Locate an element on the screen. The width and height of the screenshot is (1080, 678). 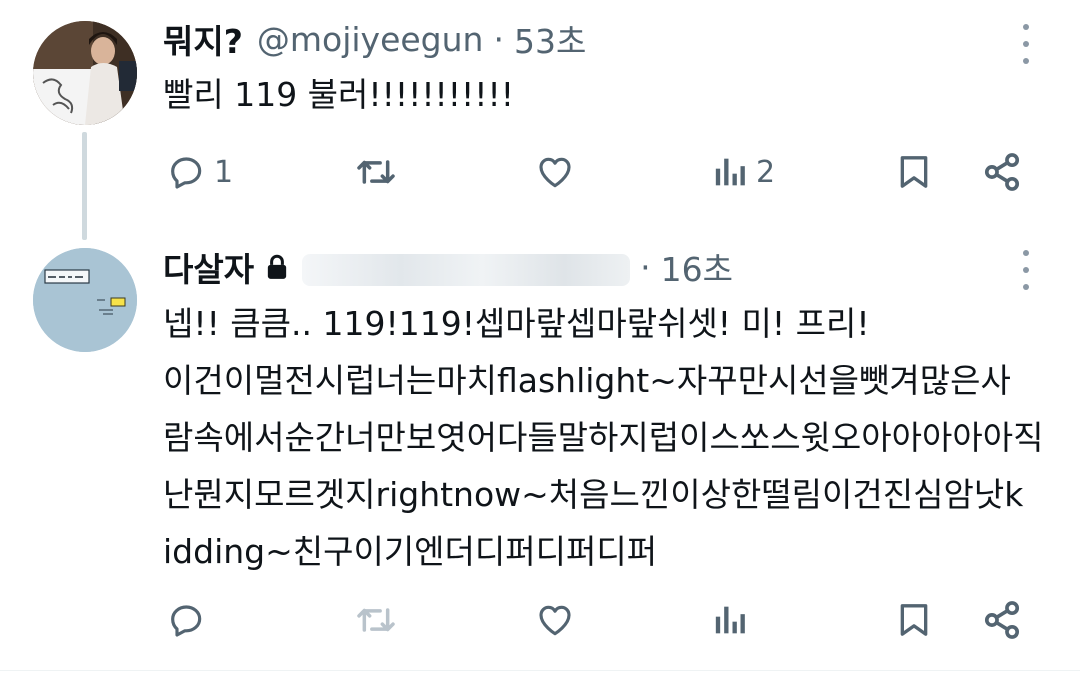
profile-photo-avatar is located at coordinates (85, 73).